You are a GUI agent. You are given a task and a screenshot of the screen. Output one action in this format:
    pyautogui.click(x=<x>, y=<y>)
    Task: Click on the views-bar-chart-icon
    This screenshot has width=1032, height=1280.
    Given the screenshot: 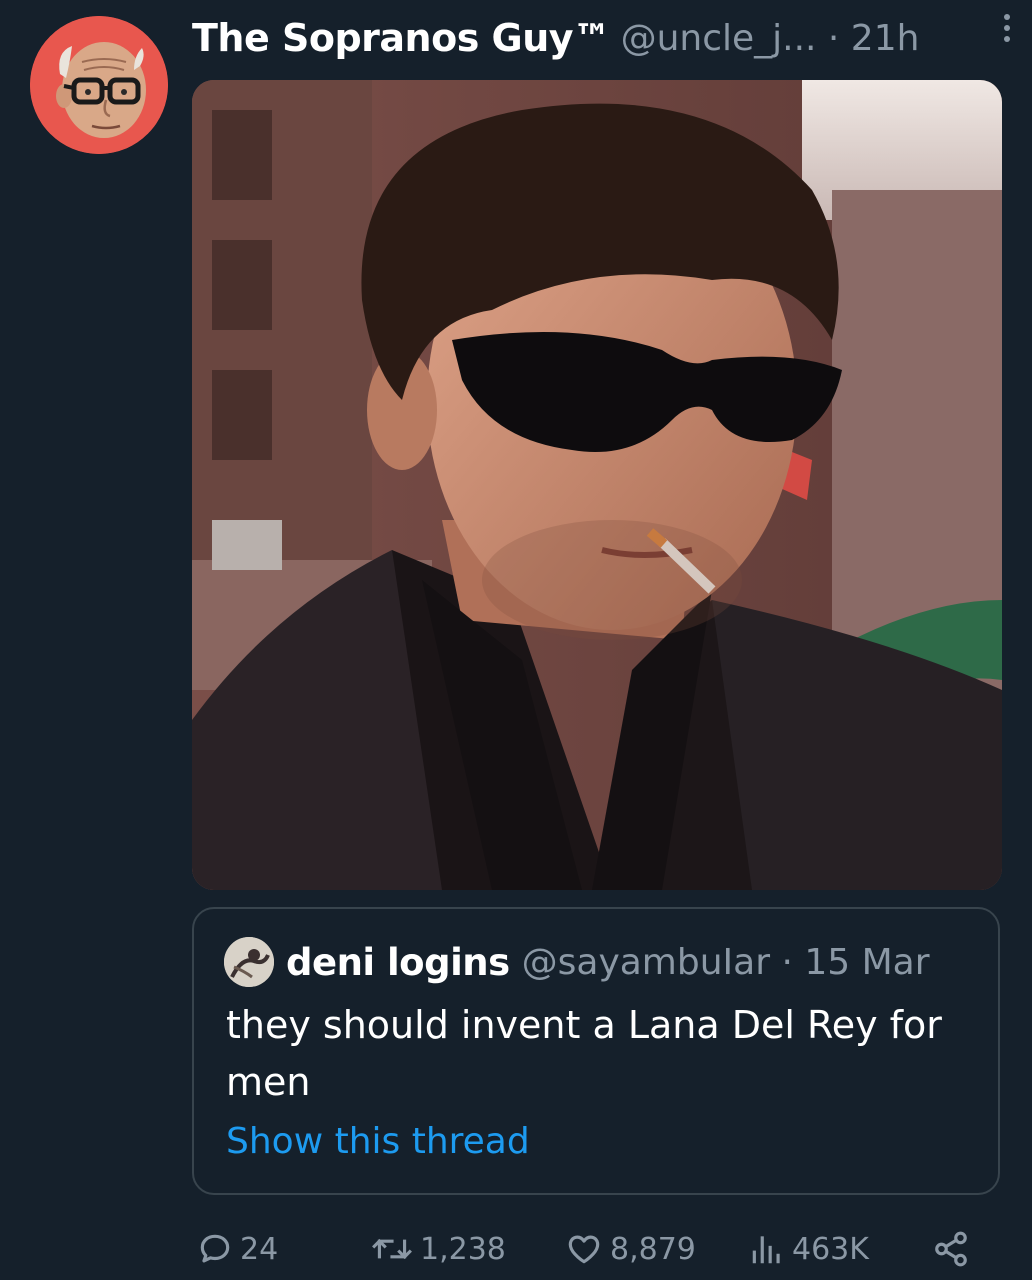 What is the action you would take?
    pyautogui.click(x=766, y=1250)
    